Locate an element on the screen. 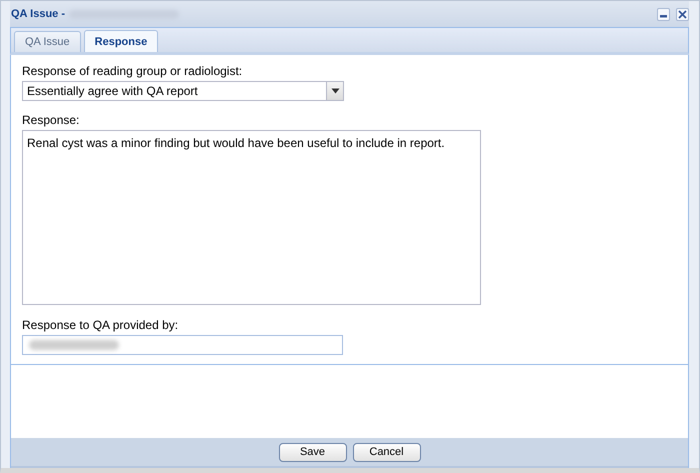 This screenshot has width=700, height=473. field-label: Response to QA provided by: is located at coordinates (100, 325).